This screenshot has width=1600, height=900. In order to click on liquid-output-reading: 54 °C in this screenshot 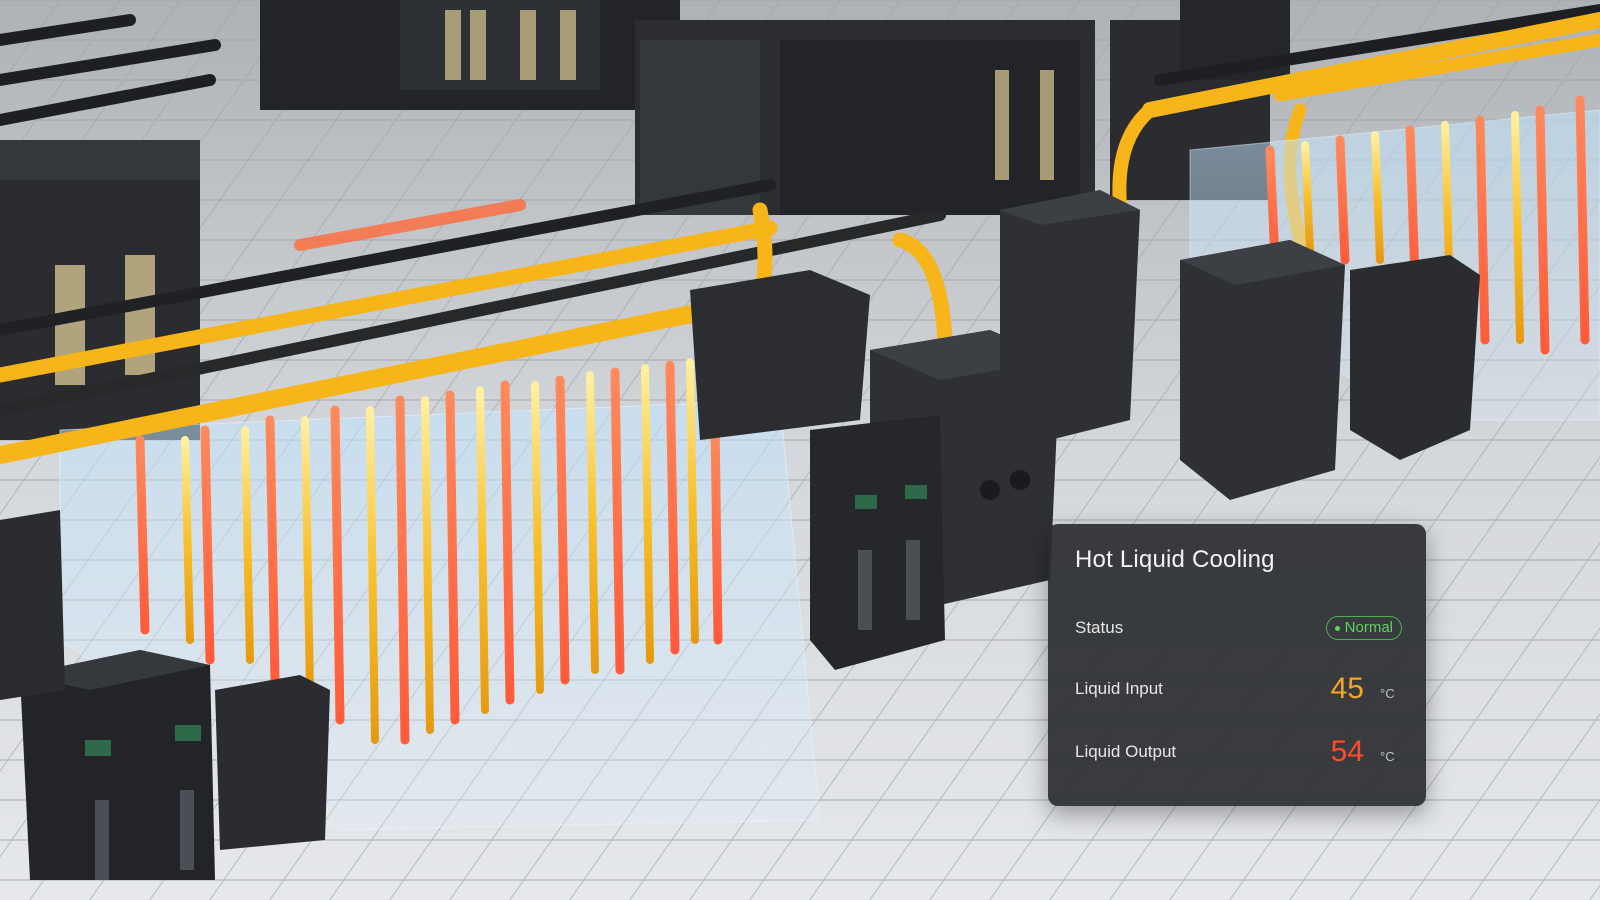, I will do `click(1366, 752)`.